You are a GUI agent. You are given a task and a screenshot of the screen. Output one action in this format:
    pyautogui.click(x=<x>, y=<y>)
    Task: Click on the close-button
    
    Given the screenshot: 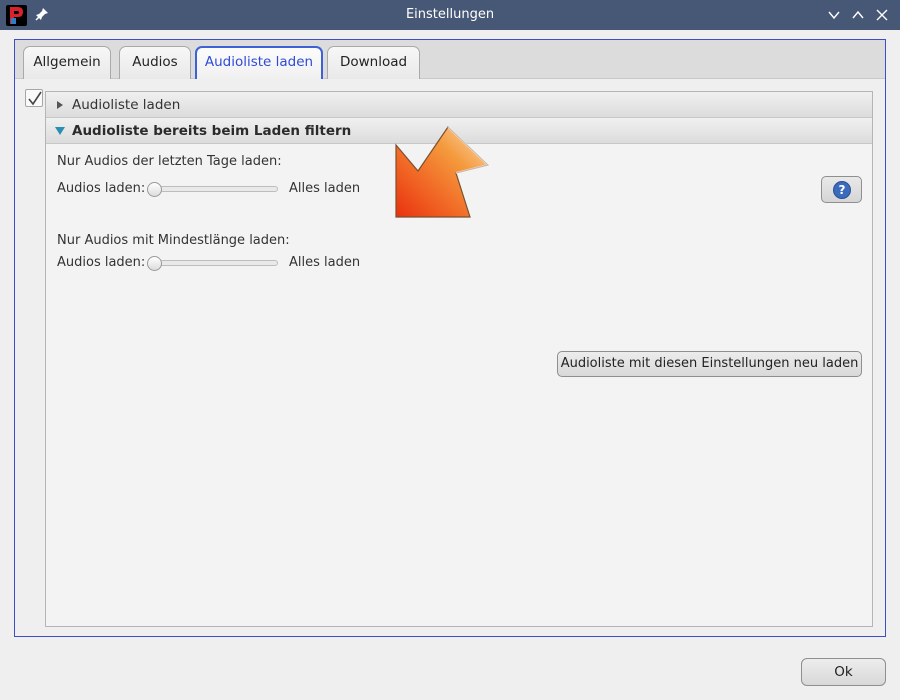 What is the action you would take?
    pyautogui.click(x=882, y=15)
    